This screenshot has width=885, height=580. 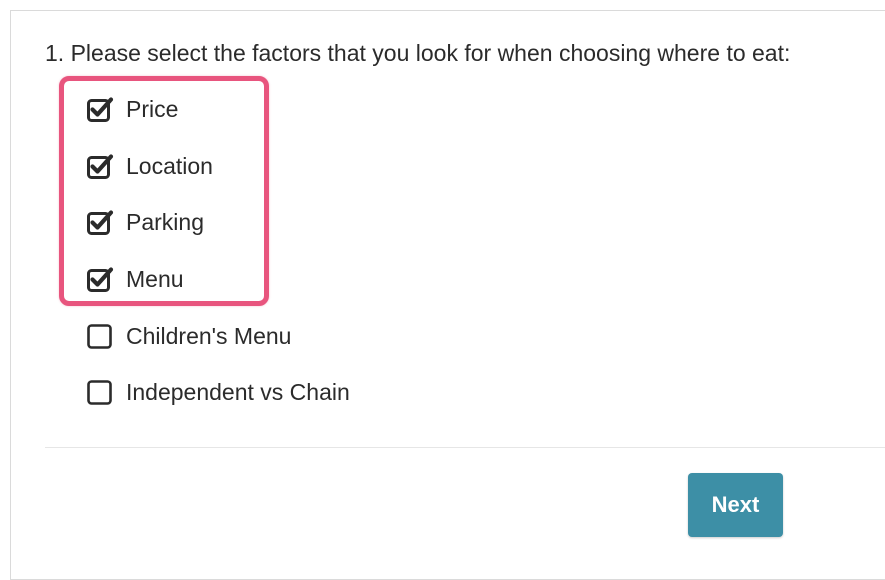 I want to click on option-label: Location, so click(x=169, y=165).